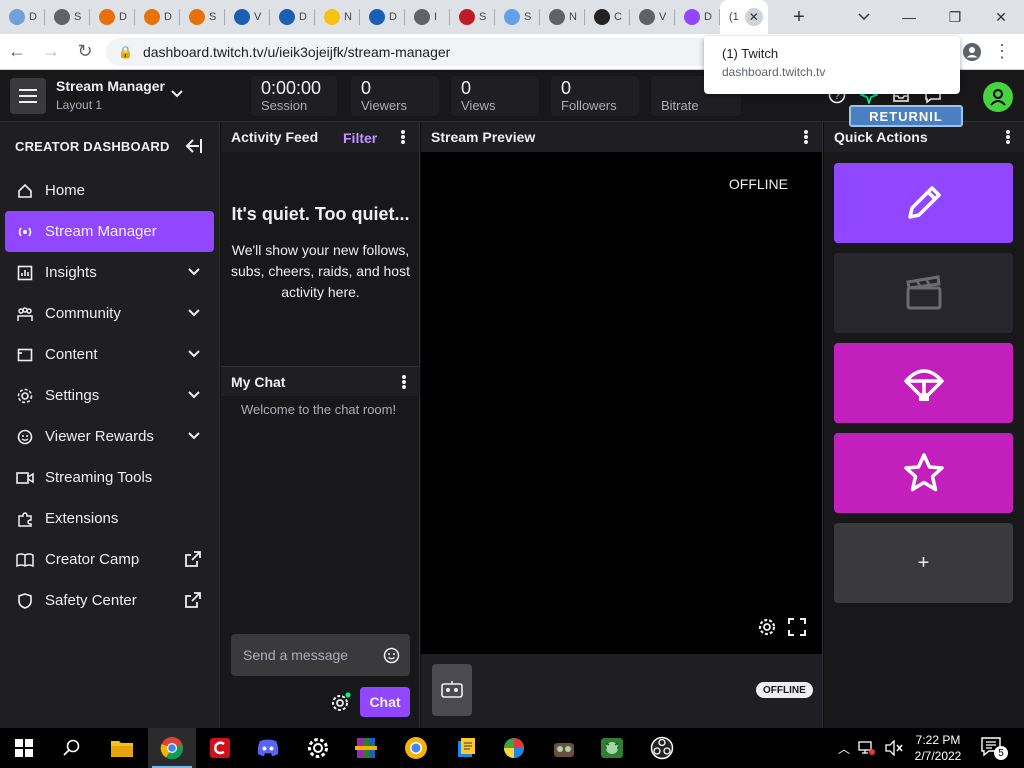  Describe the element at coordinates (758, 184) in the screenshot. I see `offline-status-text: OFFLINE` at that location.